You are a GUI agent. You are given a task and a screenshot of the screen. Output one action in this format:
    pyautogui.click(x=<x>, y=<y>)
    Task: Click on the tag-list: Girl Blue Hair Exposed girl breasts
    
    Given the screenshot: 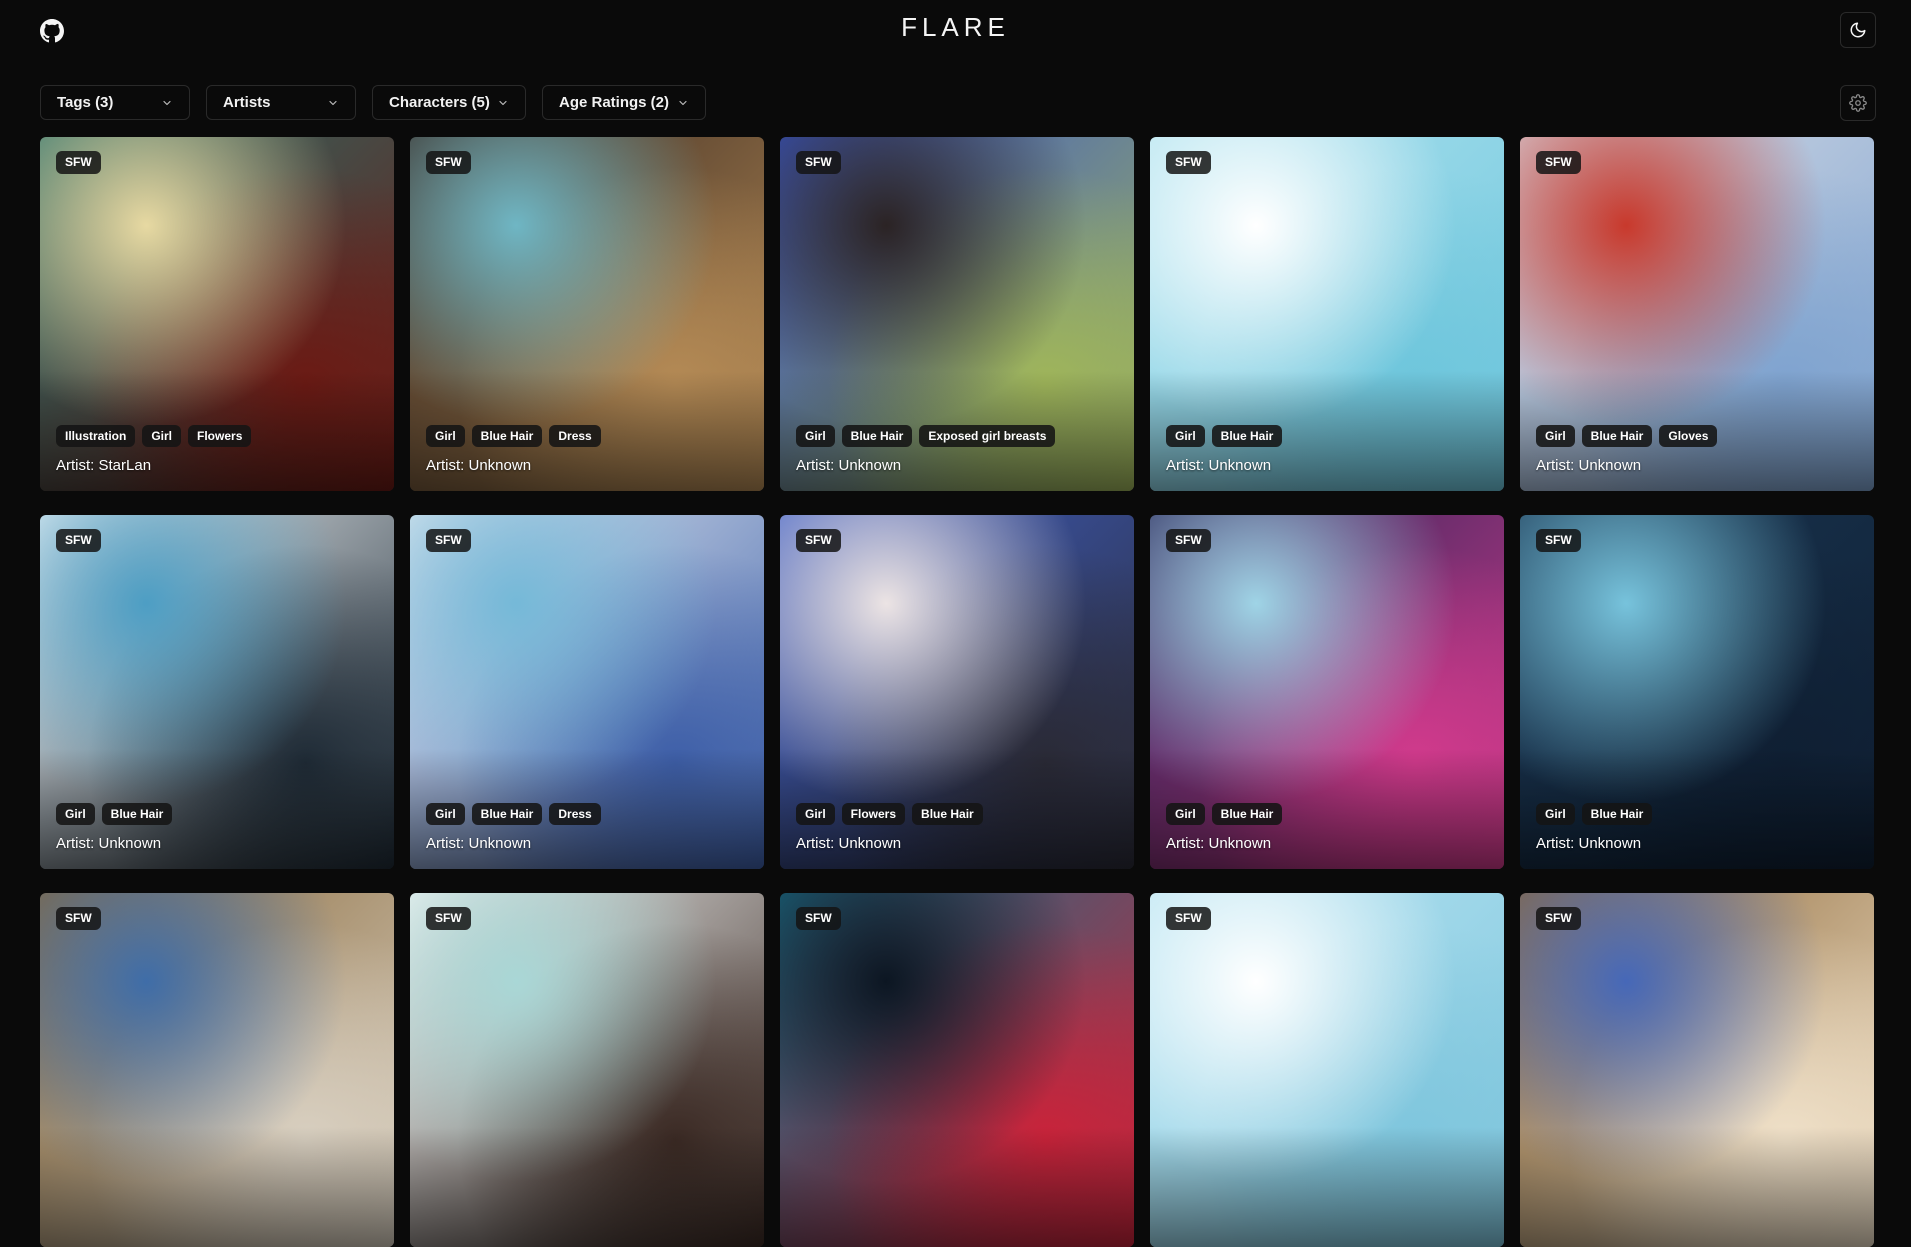 What is the action you would take?
    pyautogui.click(x=926, y=436)
    